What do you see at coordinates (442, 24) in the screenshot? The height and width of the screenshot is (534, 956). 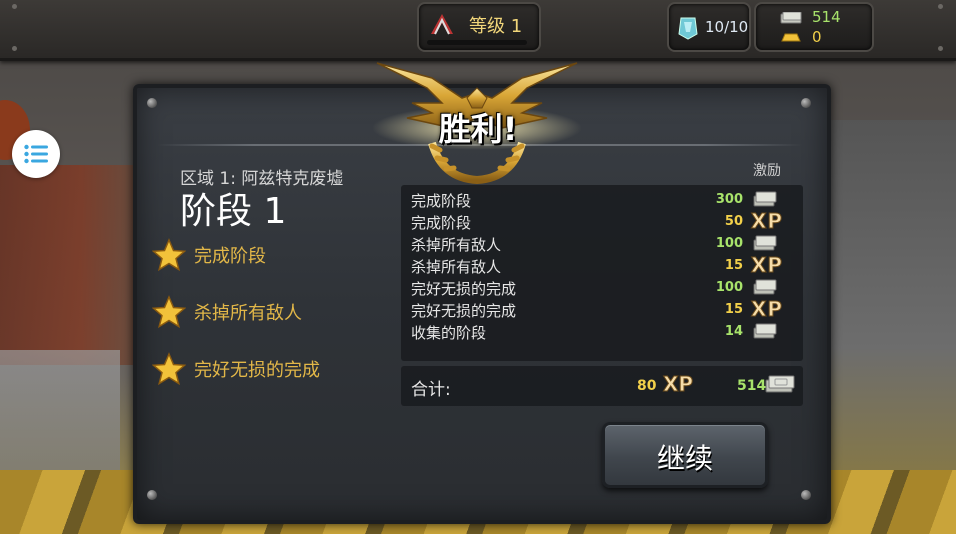 I see `rank-chevron-icon` at bounding box center [442, 24].